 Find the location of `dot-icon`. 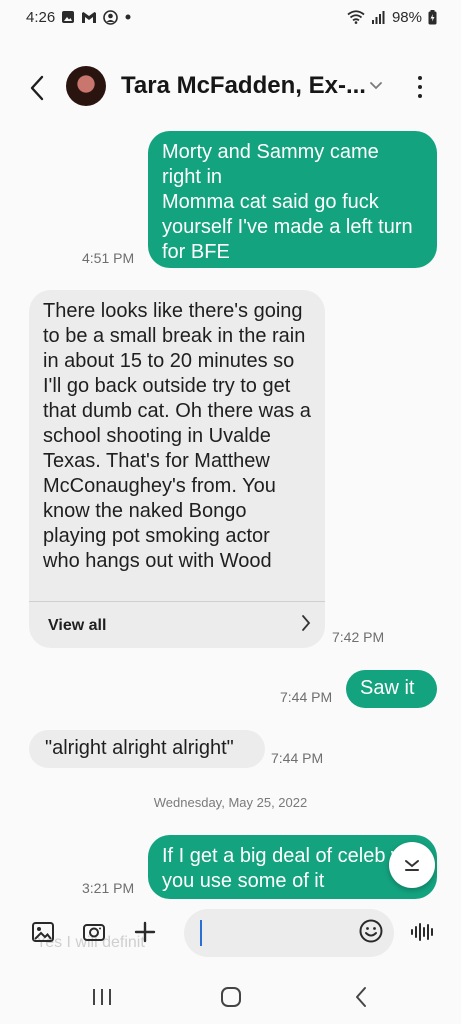

dot-icon is located at coordinates (128, 17).